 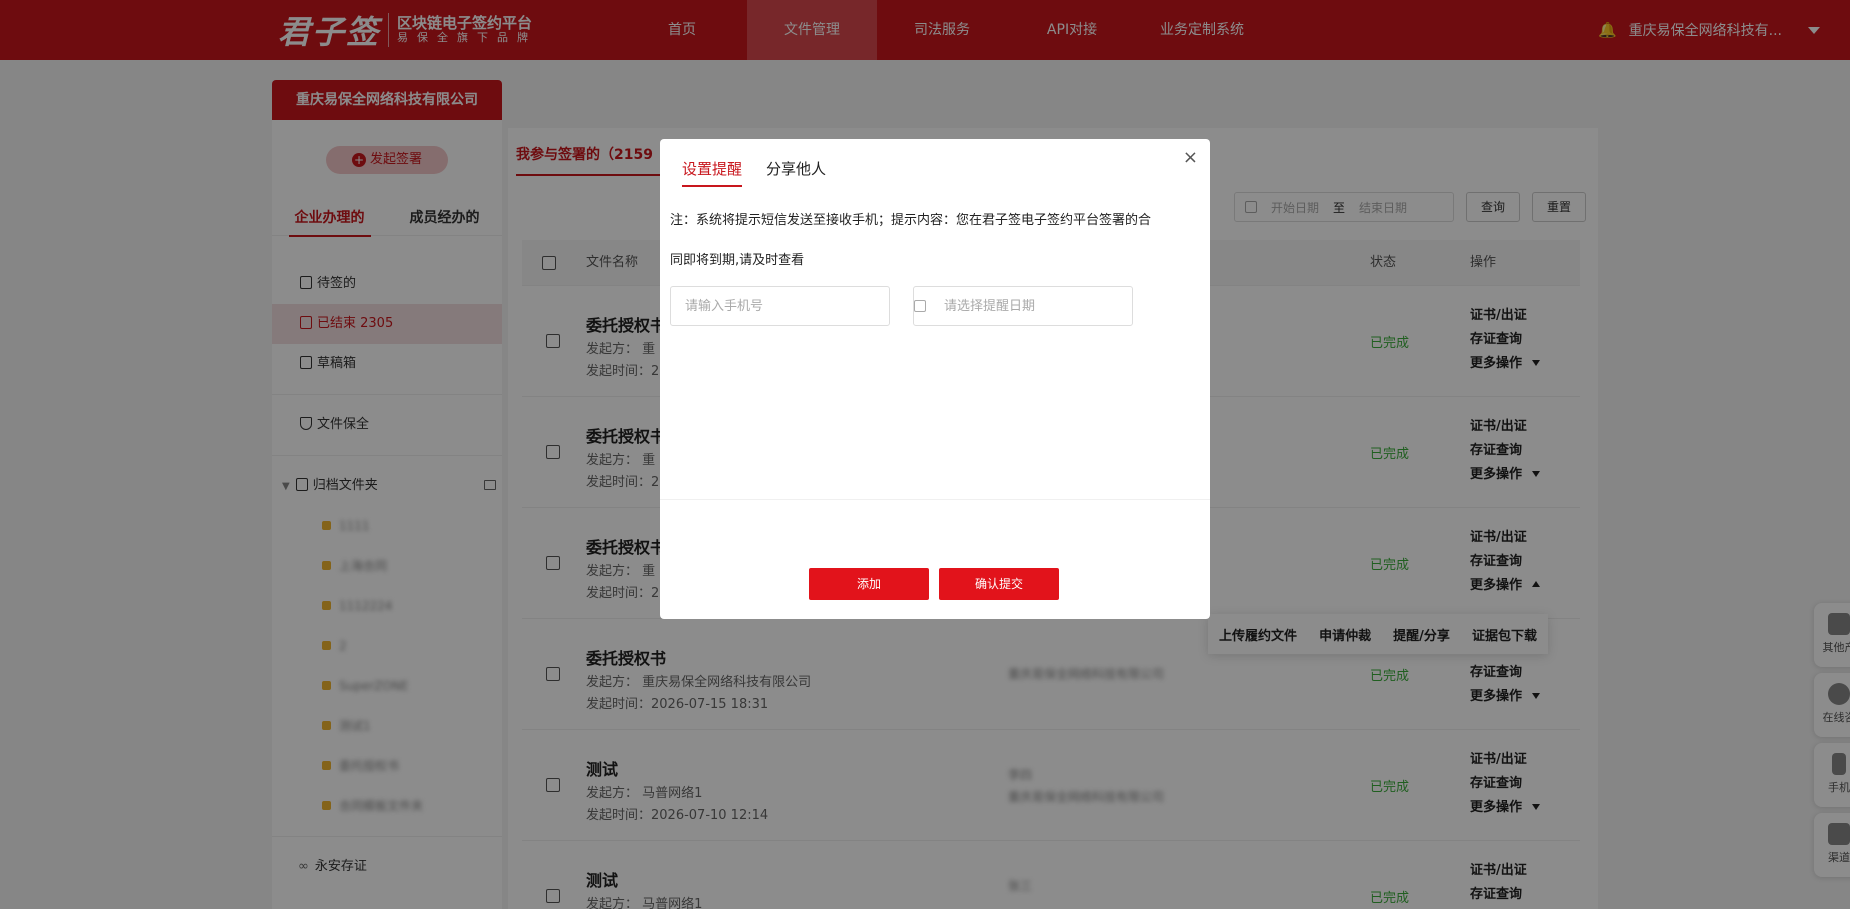 What do you see at coordinates (754, 169) in the screenshot?
I see `modal-tabs: 设置提醒 分享他人` at bounding box center [754, 169].